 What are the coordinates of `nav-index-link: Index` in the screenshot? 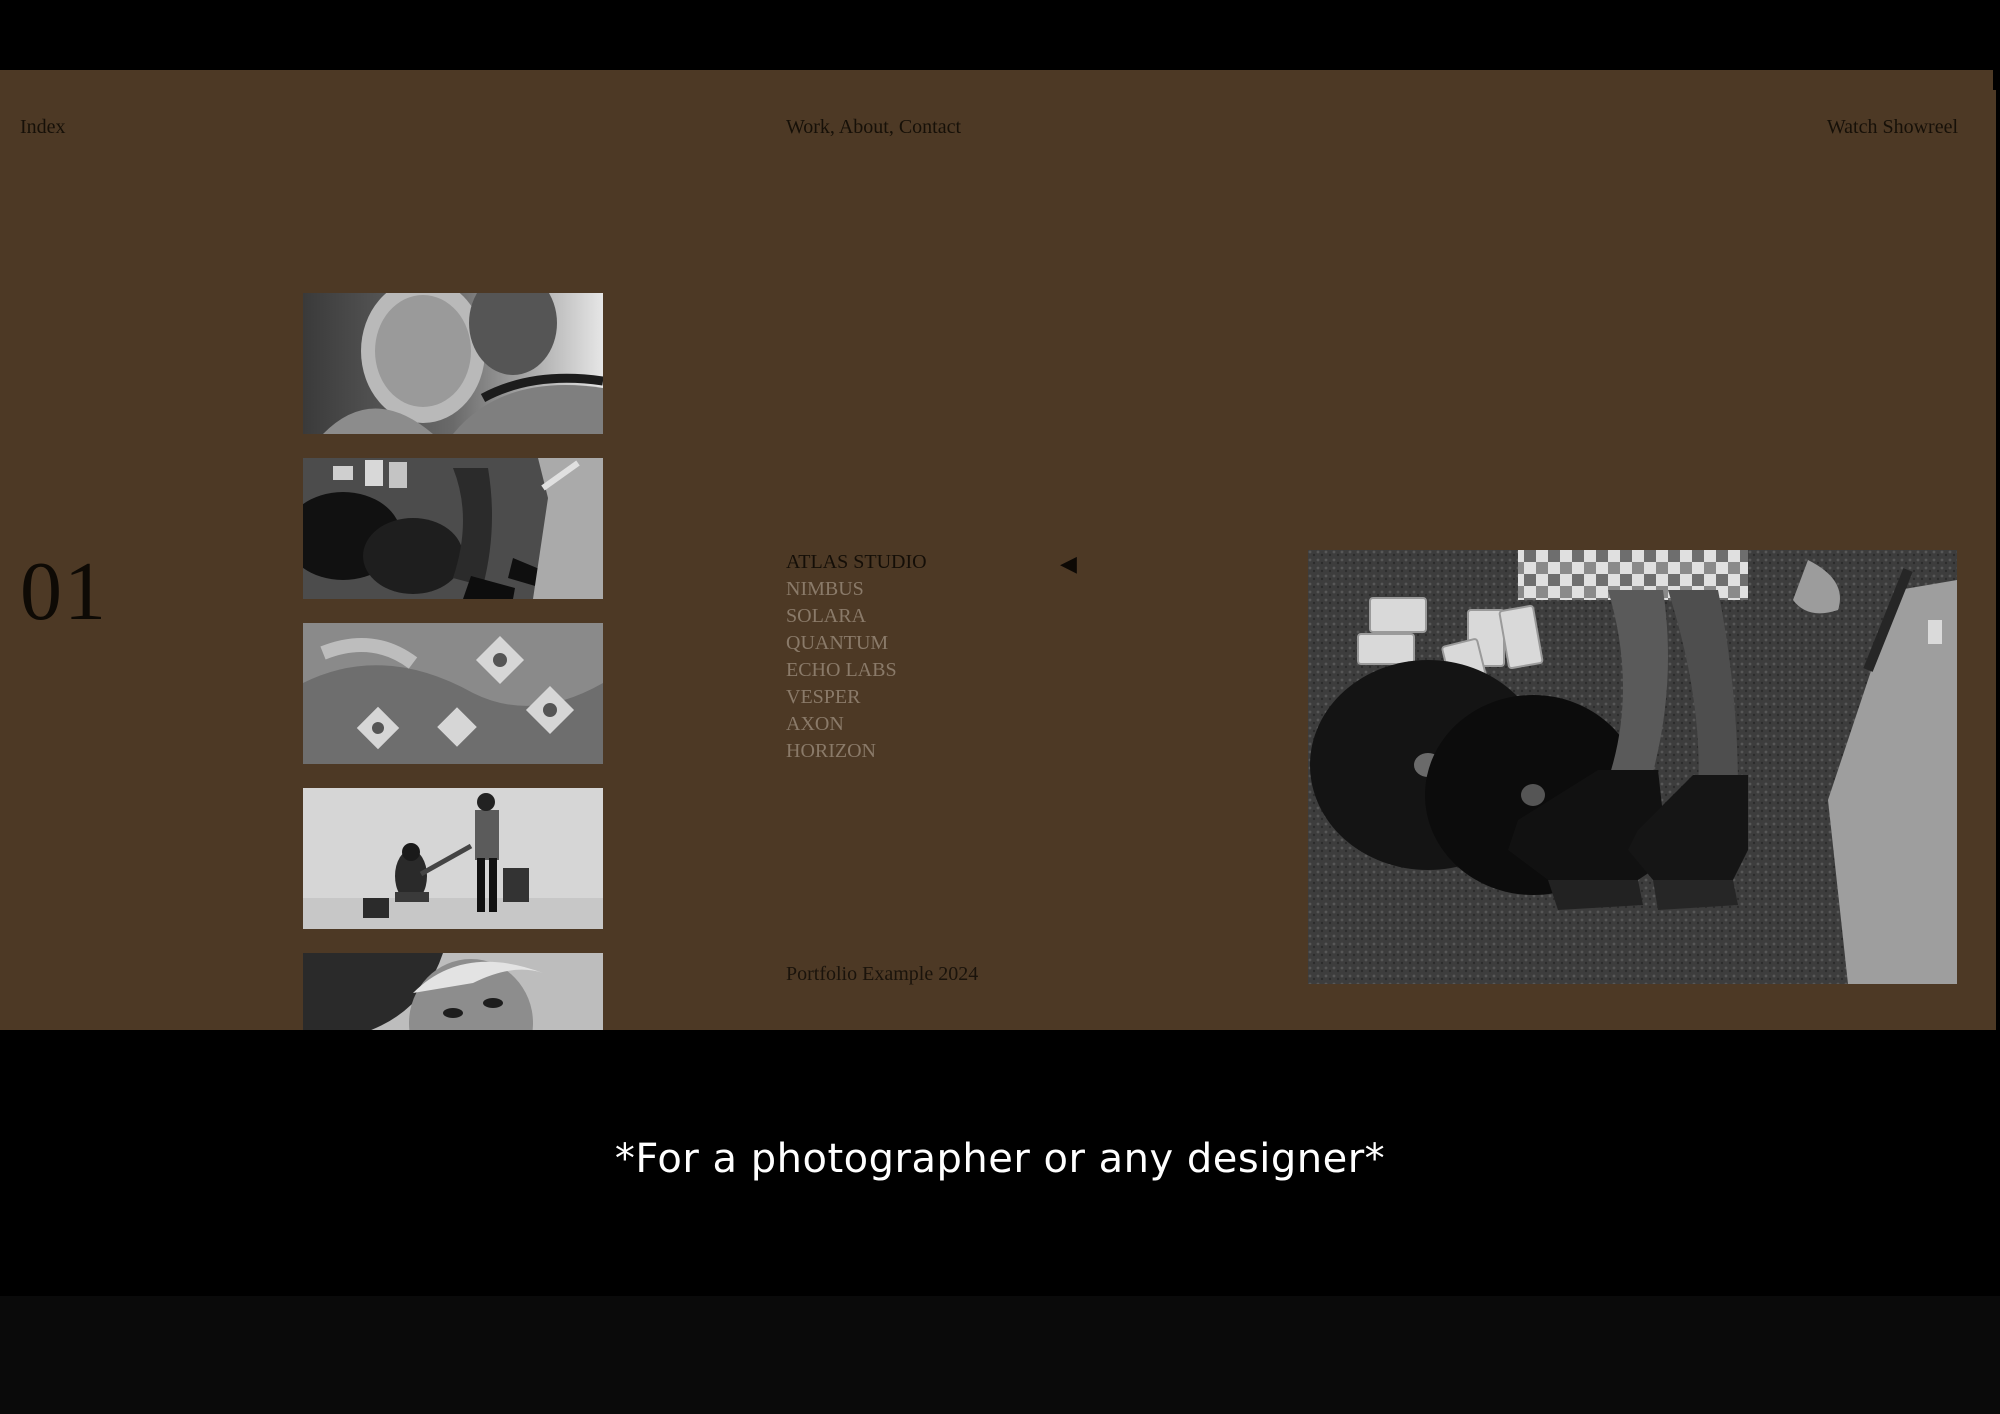 It's located at (43, 127).